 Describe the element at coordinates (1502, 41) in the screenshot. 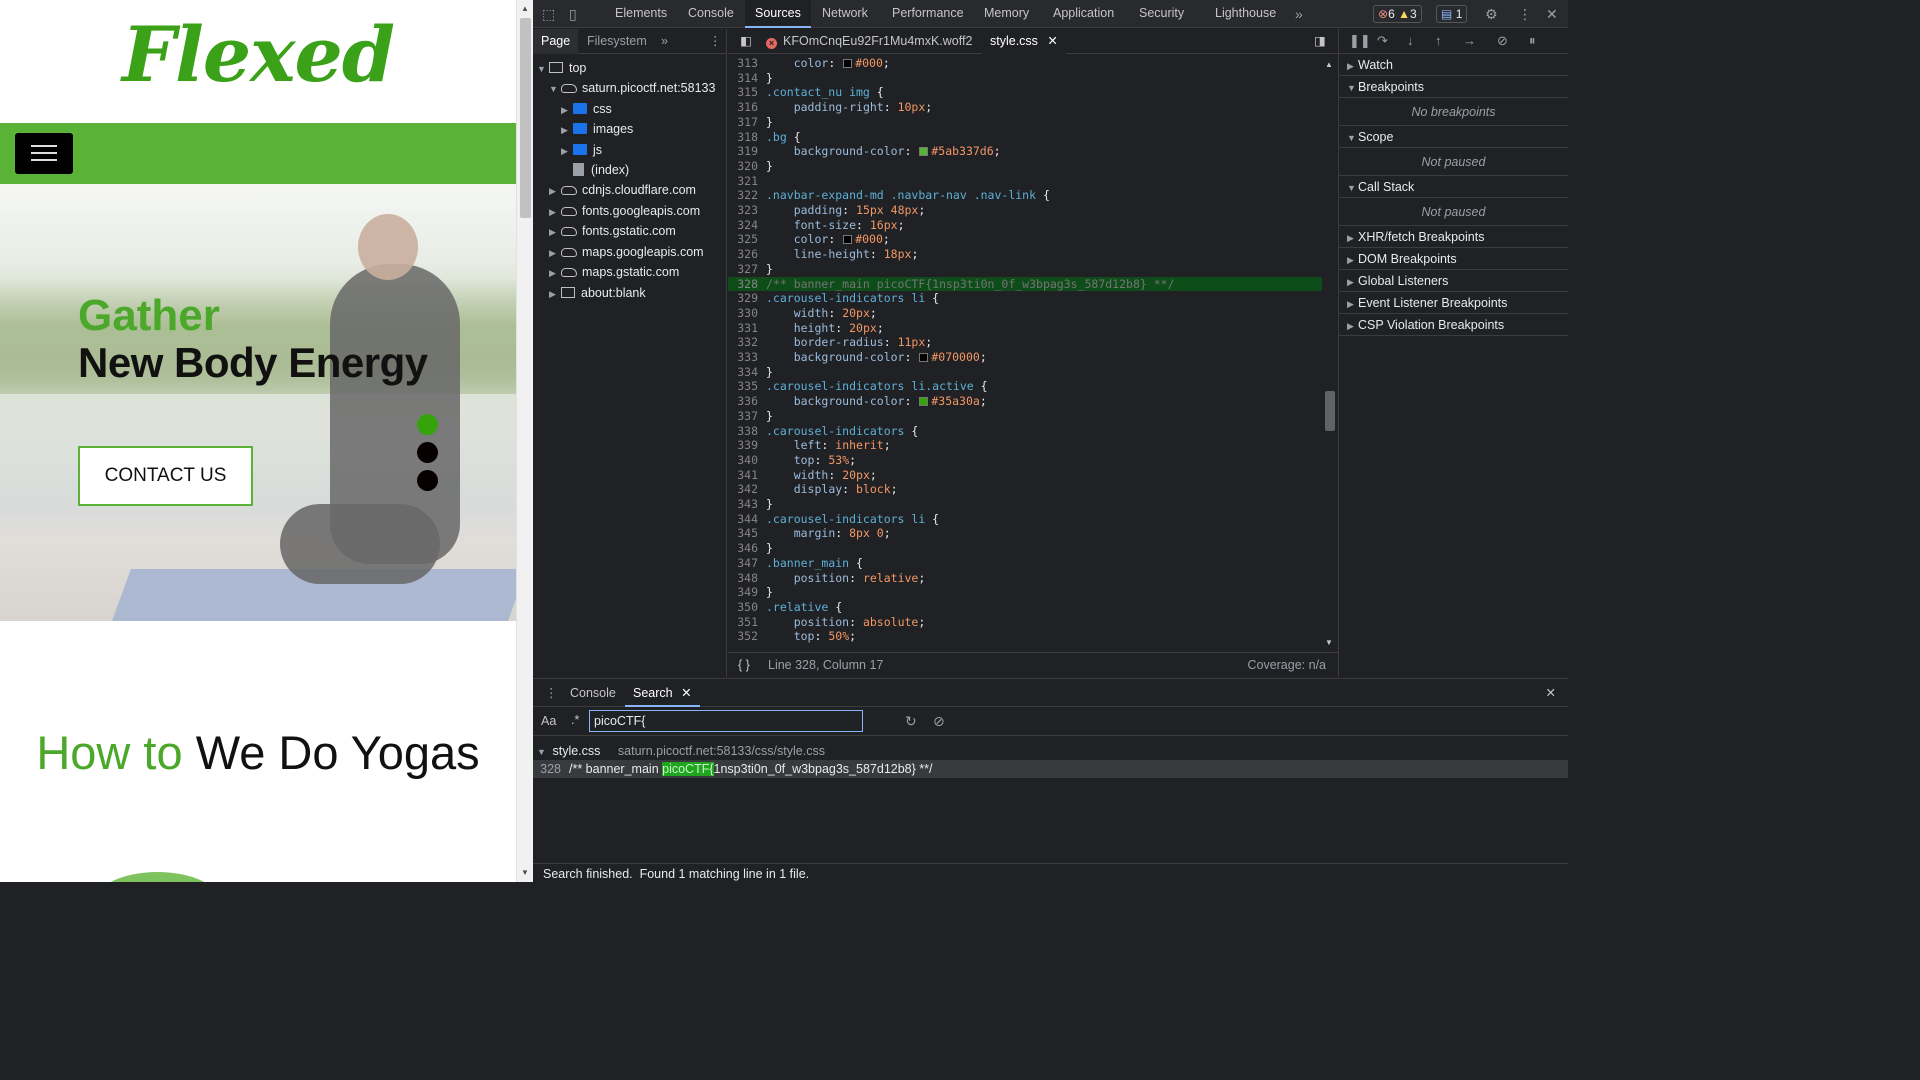

I see `deactivate-breakpoints-icon: ⊘` at that location.